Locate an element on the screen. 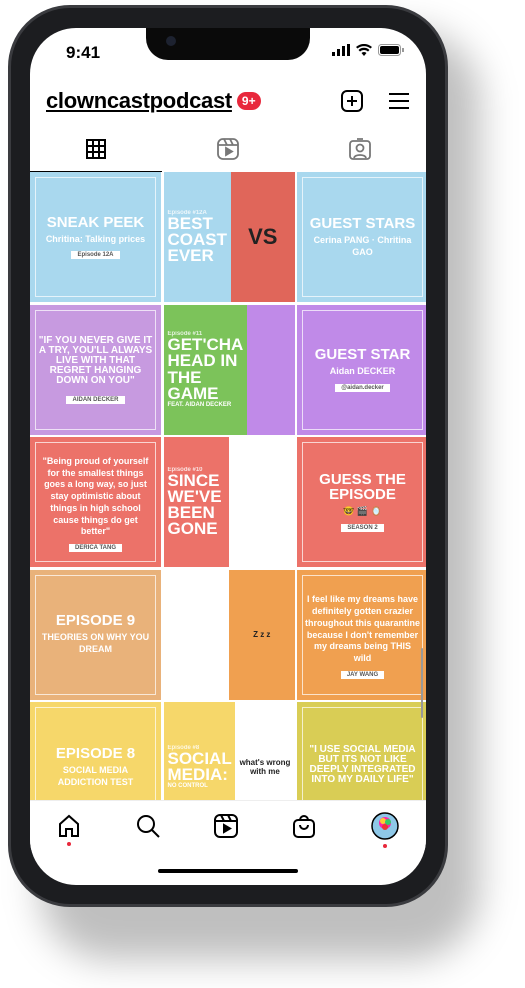 This screenshot has height=988, width=525. signal-icon is located at coordinates (341, 50).